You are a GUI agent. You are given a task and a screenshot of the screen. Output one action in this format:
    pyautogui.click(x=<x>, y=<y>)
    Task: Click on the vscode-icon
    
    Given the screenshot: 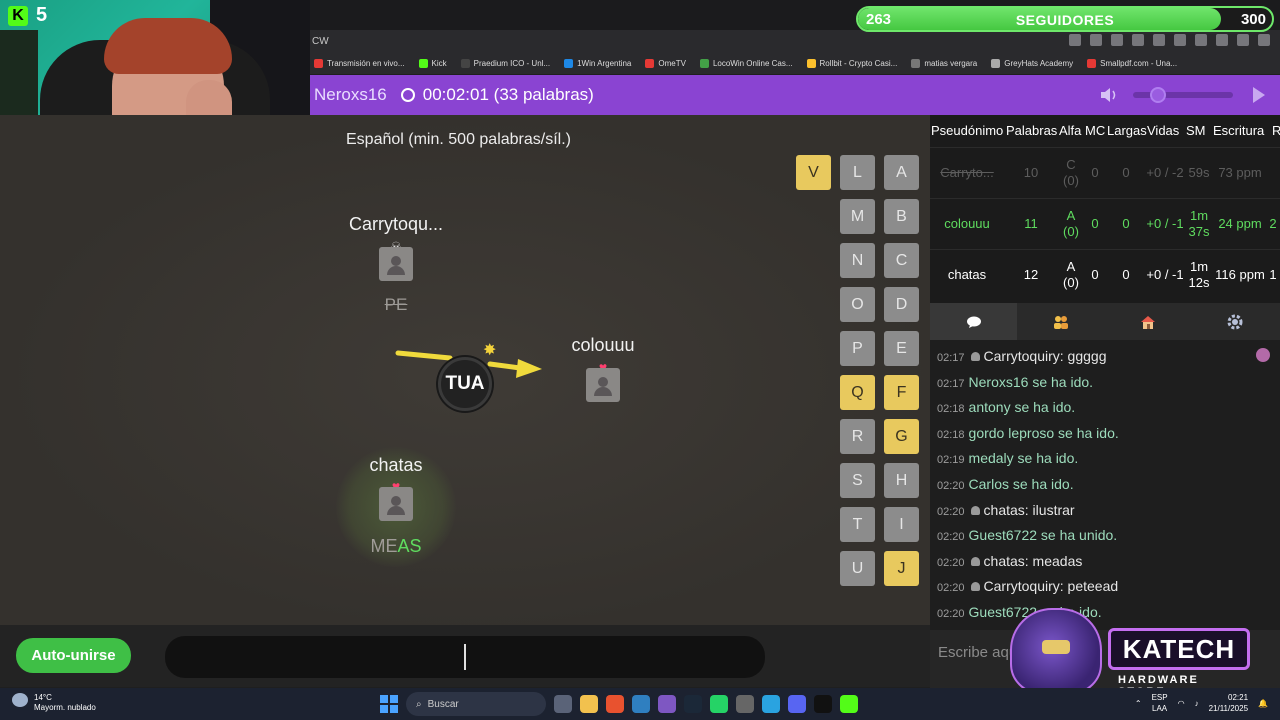 What is the action you would take?
    pyautogui.click(x=641, y=704)
    